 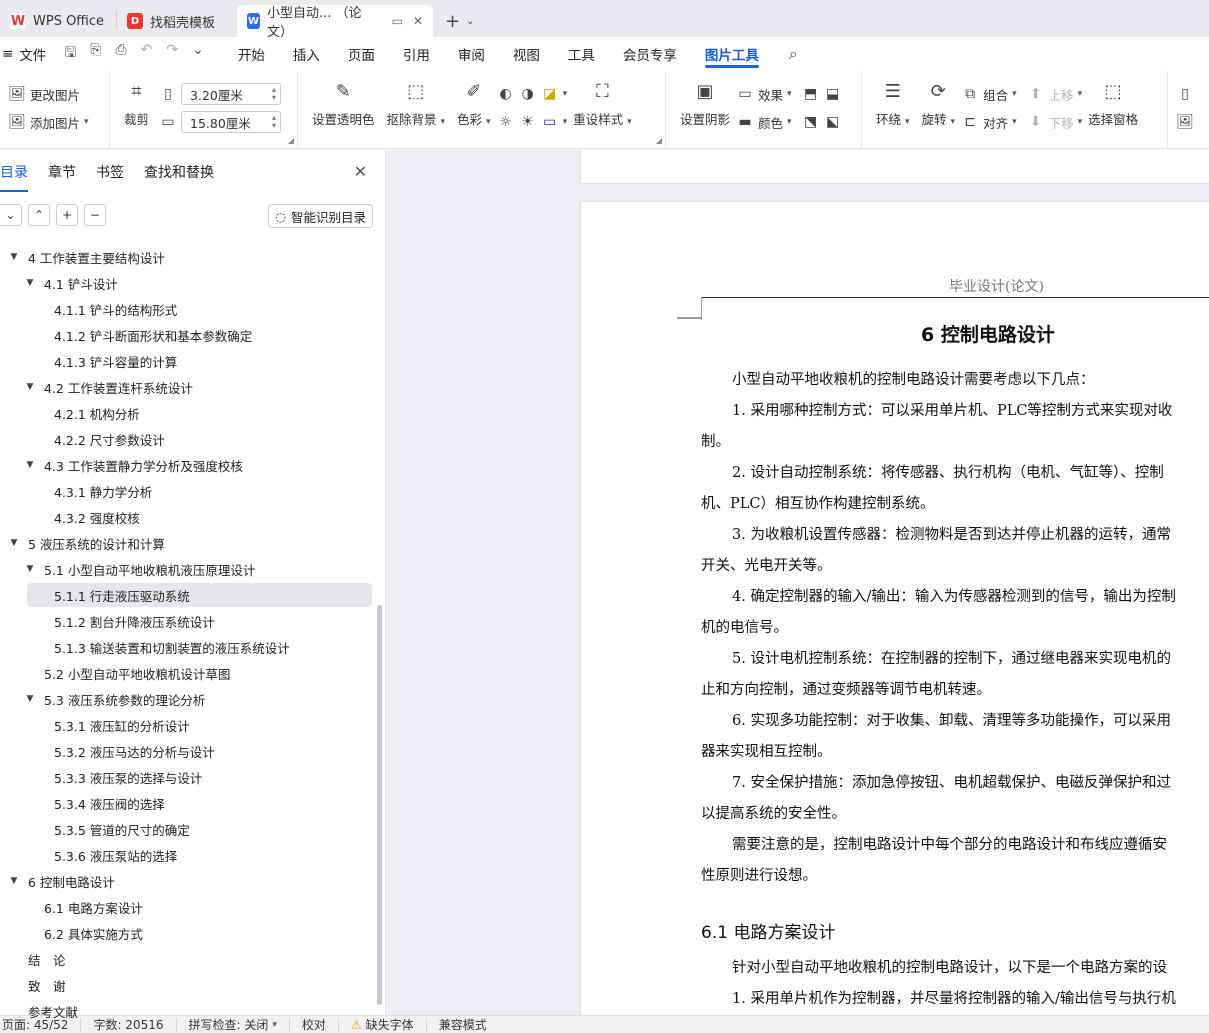 I want to click on selection-pane-button: ⬚ 选择窗格, so click(x=1113, y=112).